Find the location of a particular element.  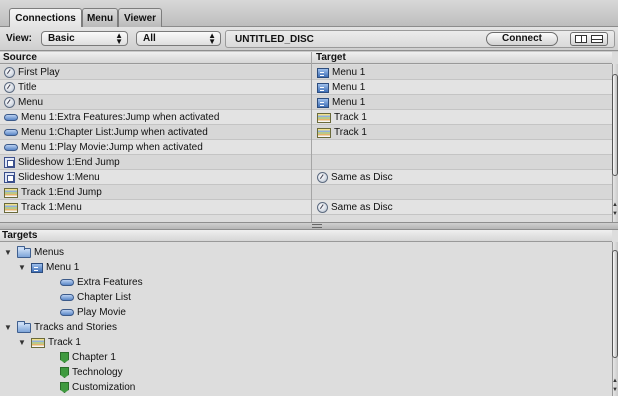

tree-item: Play Movie is located at coordinates (93, 312).